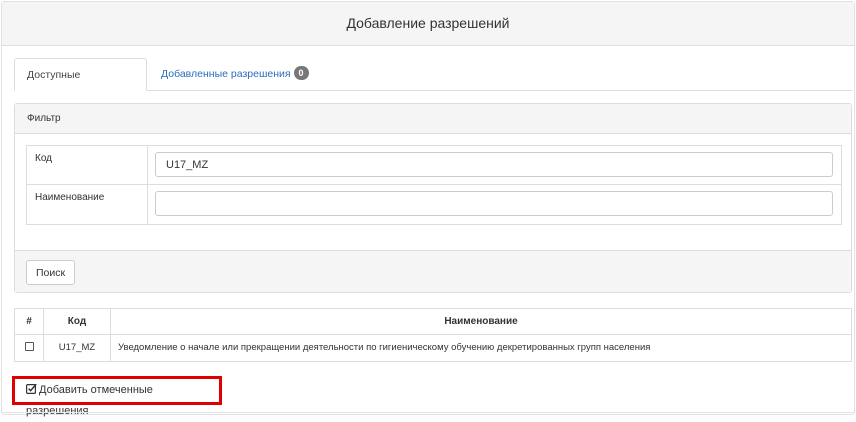 The width and height of the screenshot is (856, 422). What do you see at coordinates (428, 24) in the screenshot?
I see `modal-title: Добавление разрешений` at bounding box center [428, 24].